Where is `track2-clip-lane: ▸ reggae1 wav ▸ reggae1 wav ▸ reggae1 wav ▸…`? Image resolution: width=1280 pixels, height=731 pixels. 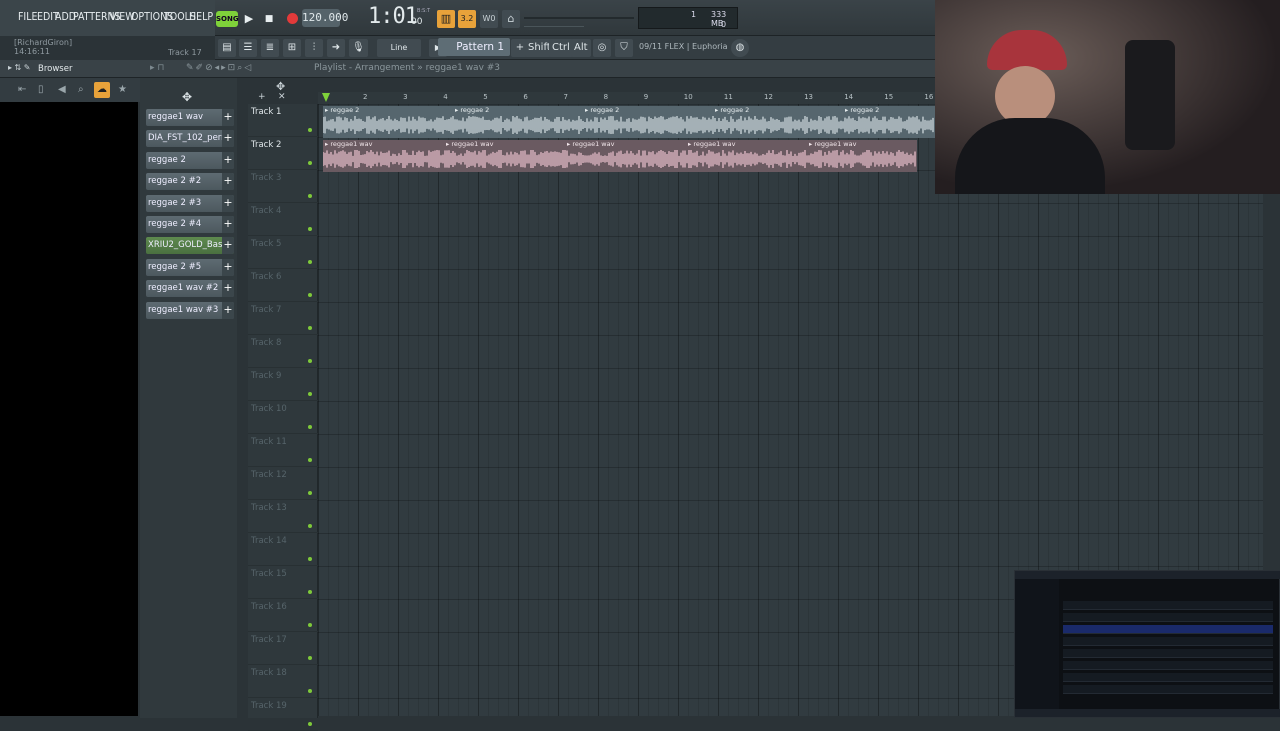 track2-clip-lane: ▸ reggae1 wav ▸ reggae1 wav ▸ reggae1 wav ▸… is located at coordinates (620, 156).